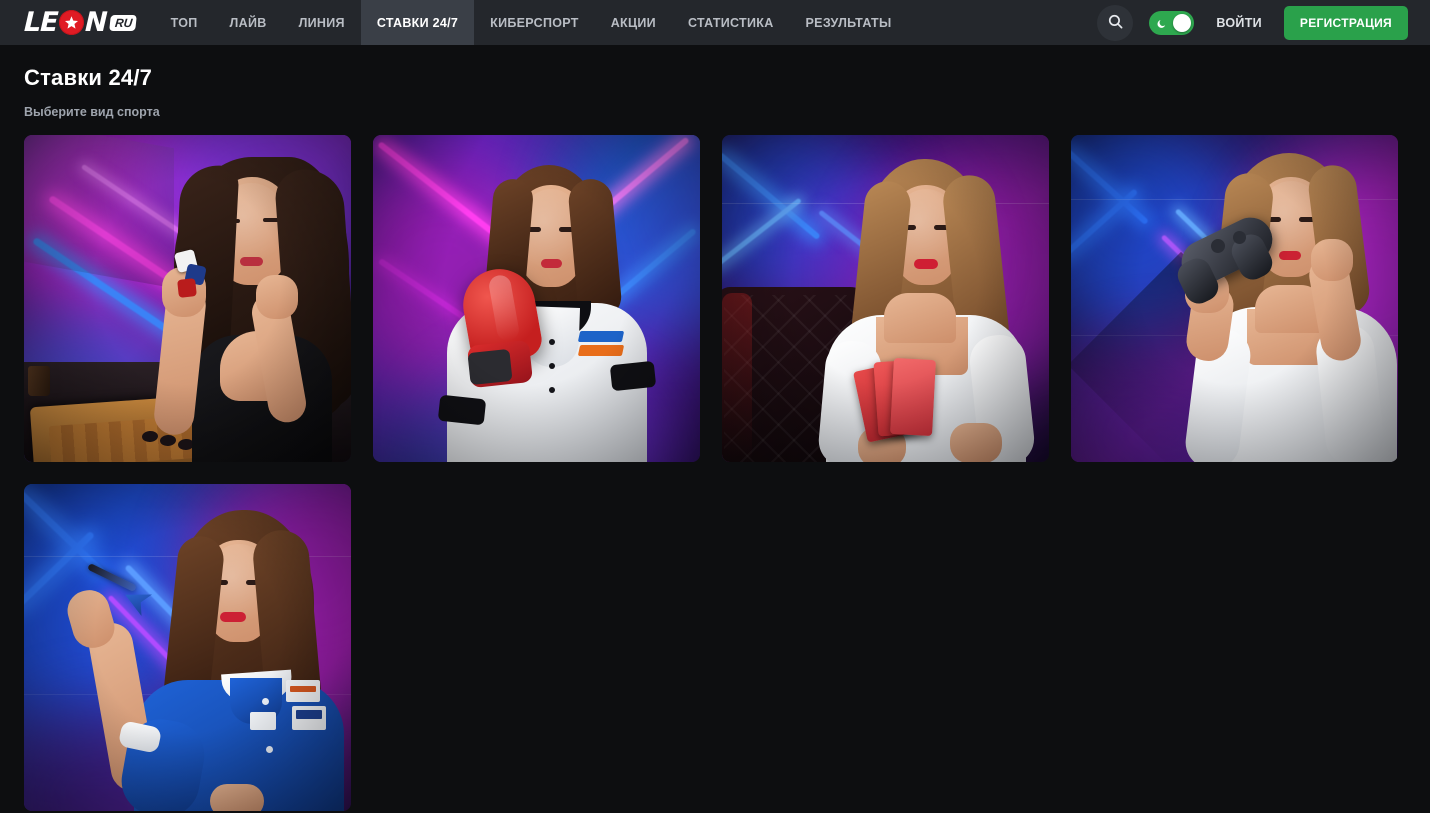  I want to click on nav-label: КИБЕРСПОРТ, so click(534, 22).